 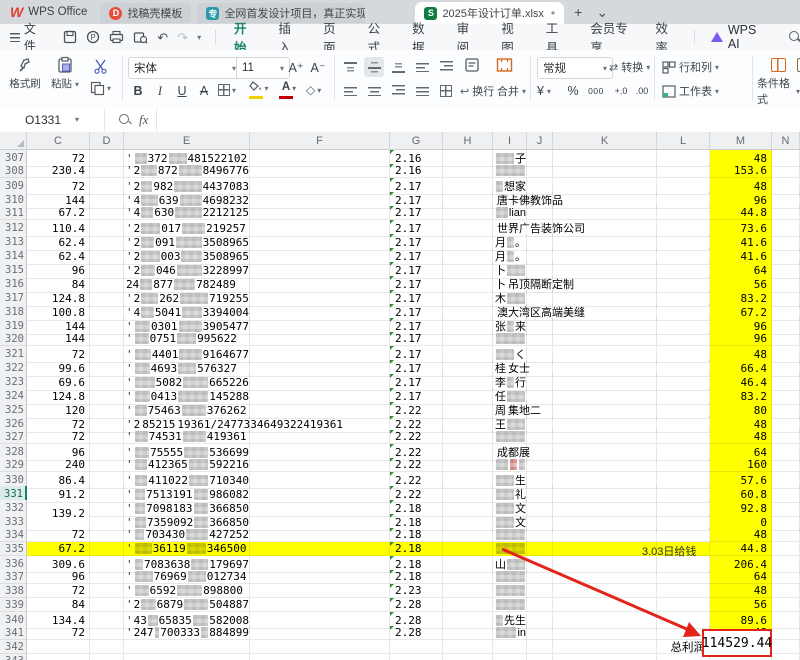 What do you see at coordinates (160, 91) in the screenshot?
I see `italic-button: I` at bounding box center [160, 91].